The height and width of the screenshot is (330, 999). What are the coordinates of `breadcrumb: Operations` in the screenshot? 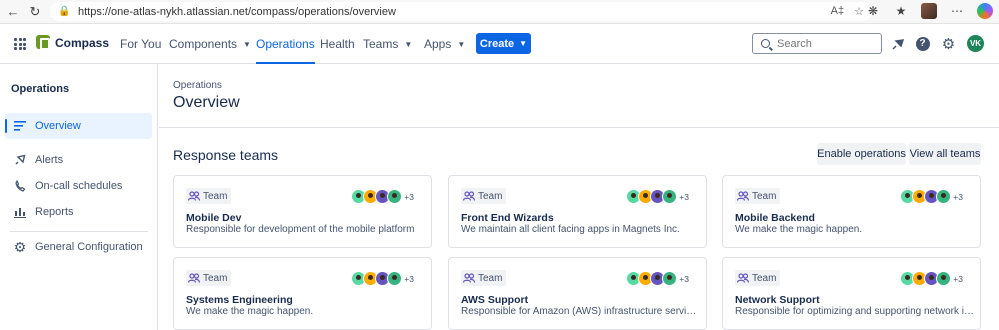 It's located at (197, 85).